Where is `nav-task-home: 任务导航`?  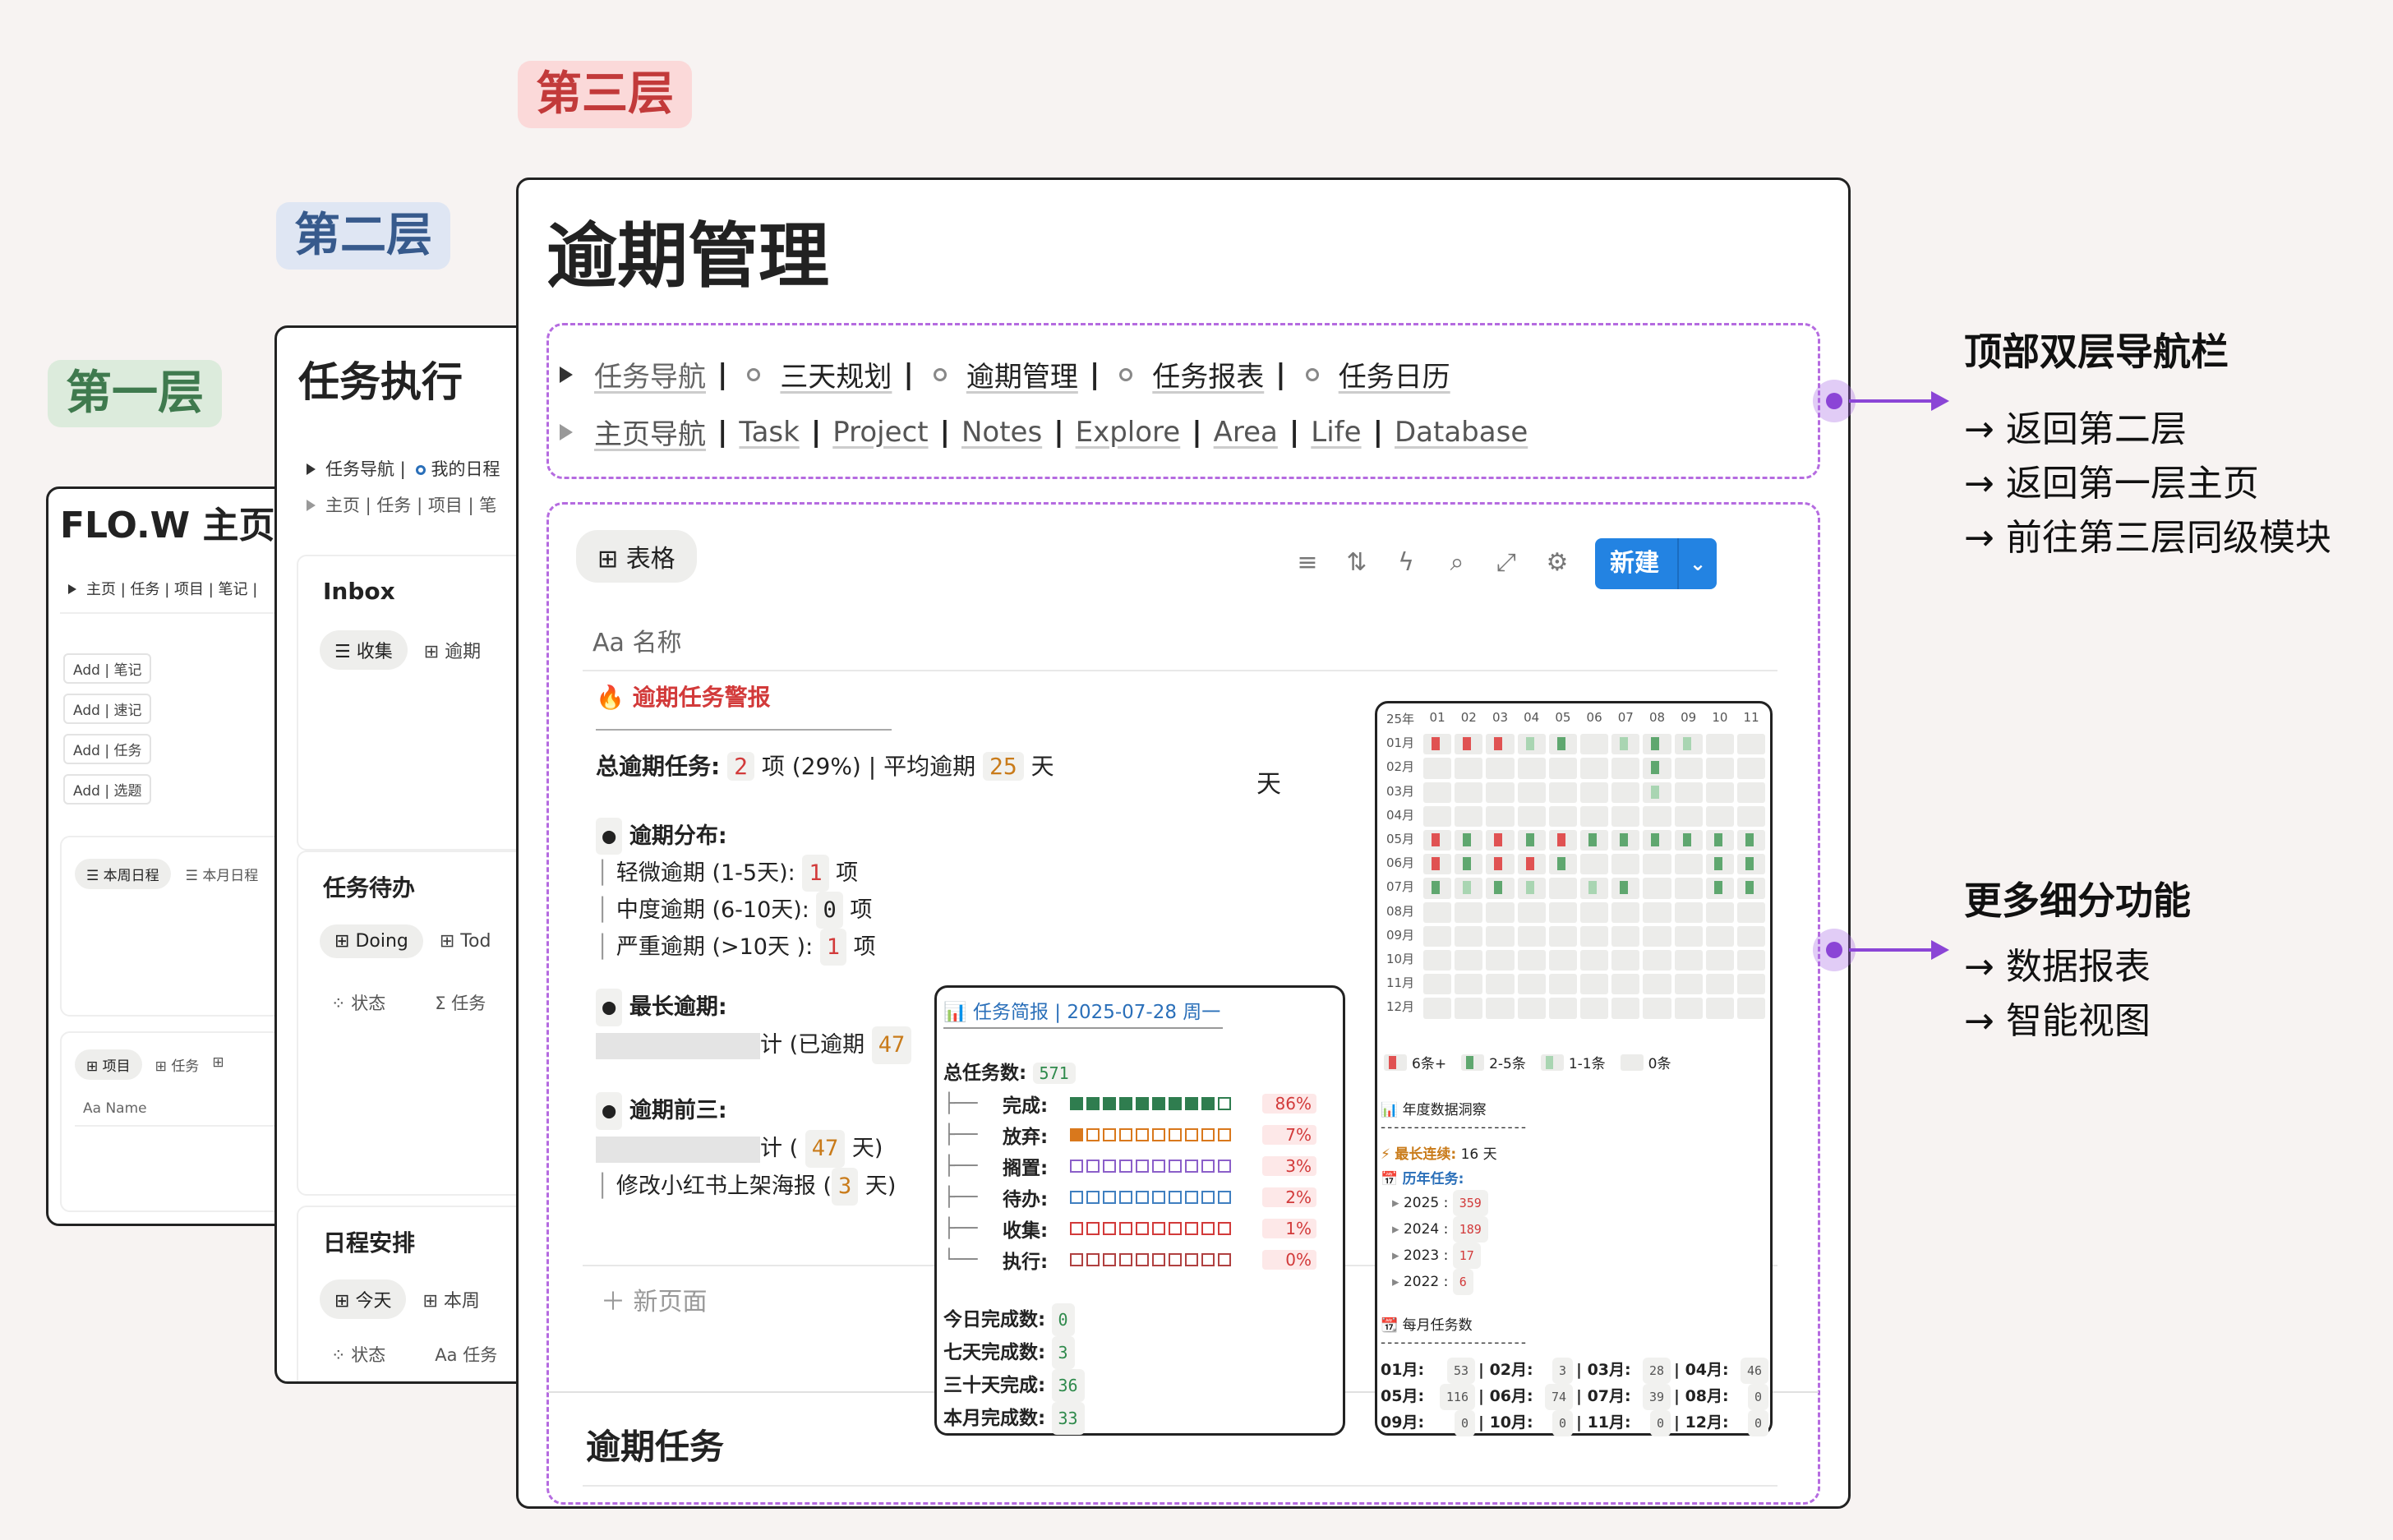 nav-task-home: 任务导航 is located at coordinates (650, 374).